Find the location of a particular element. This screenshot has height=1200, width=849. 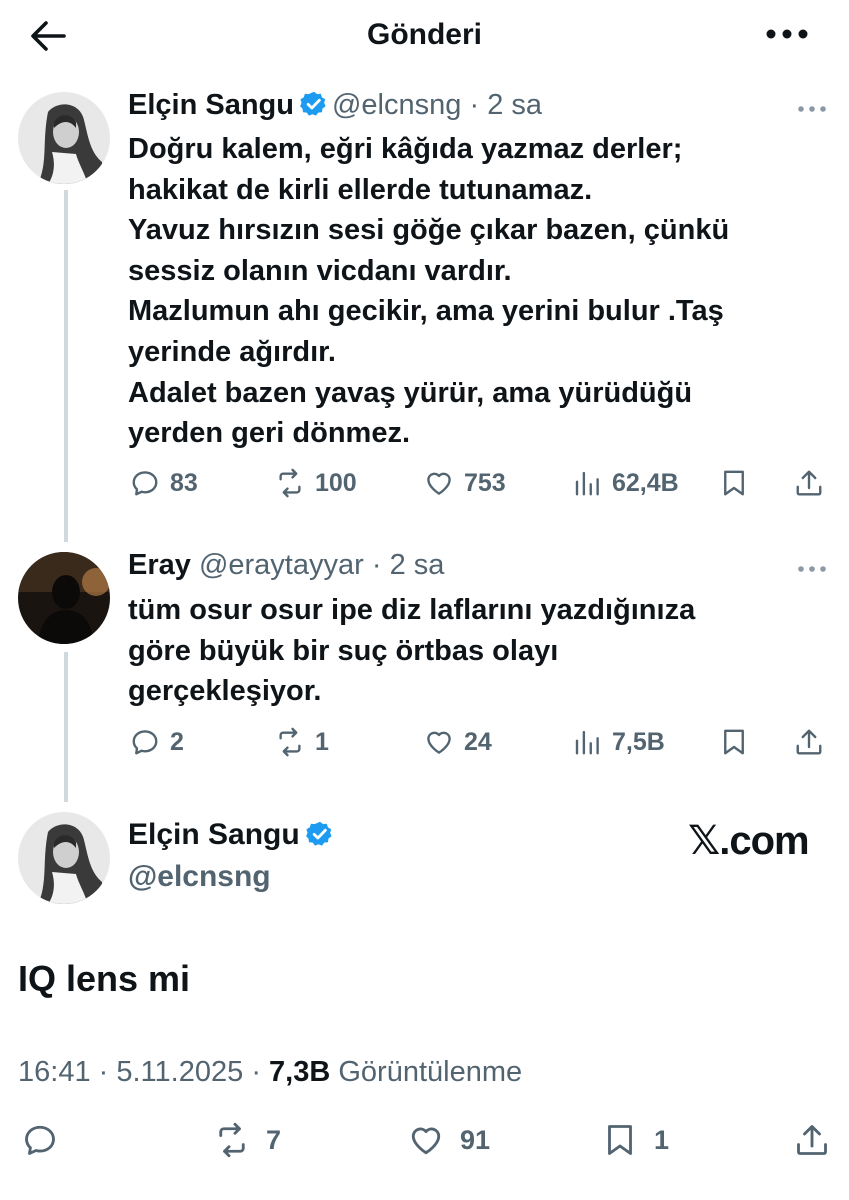

tweet-header: Elçin Sangu @elcnsng · 2 sa is located at coordinates (335, 105).